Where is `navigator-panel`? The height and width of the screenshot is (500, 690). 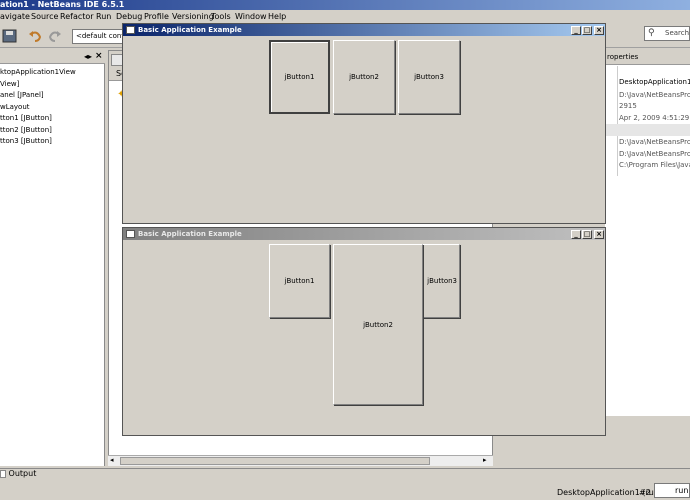 navigator-panel is located at coordinates (52, 258).